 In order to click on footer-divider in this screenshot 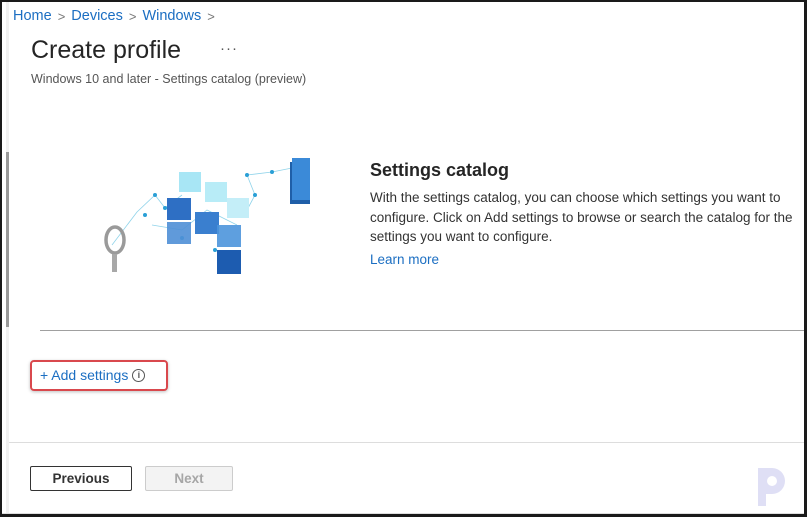, I will do `click(406, 442)`.